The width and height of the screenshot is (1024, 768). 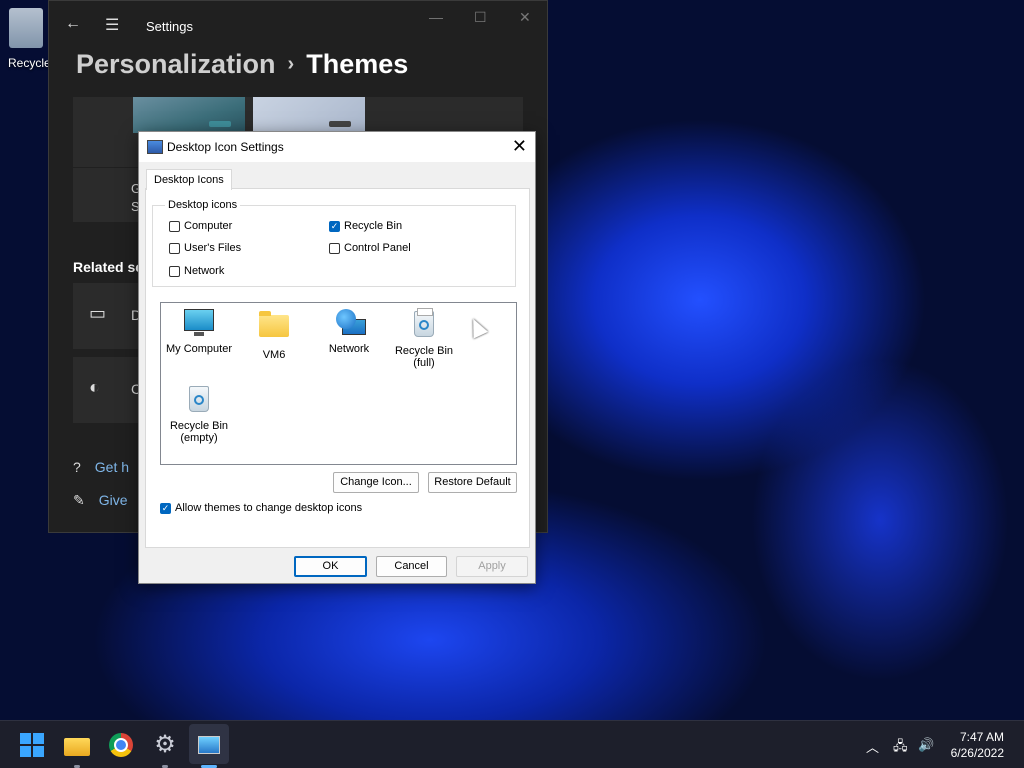 I want to click on breadcrumb: Personalization › Themes, so click(x=242, y=64).